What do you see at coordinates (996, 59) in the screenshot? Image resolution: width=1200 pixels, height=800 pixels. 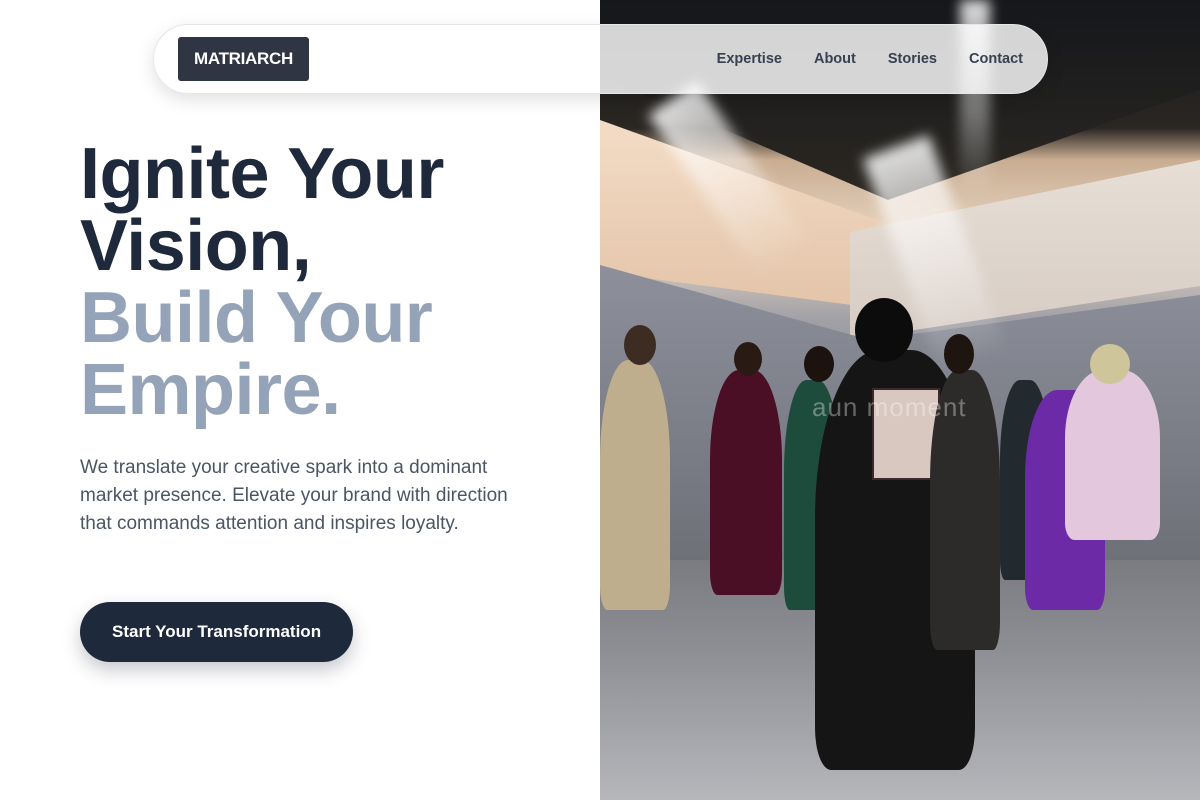 I see `nav-link-contact: Contact` at bounding box center [996, 59].